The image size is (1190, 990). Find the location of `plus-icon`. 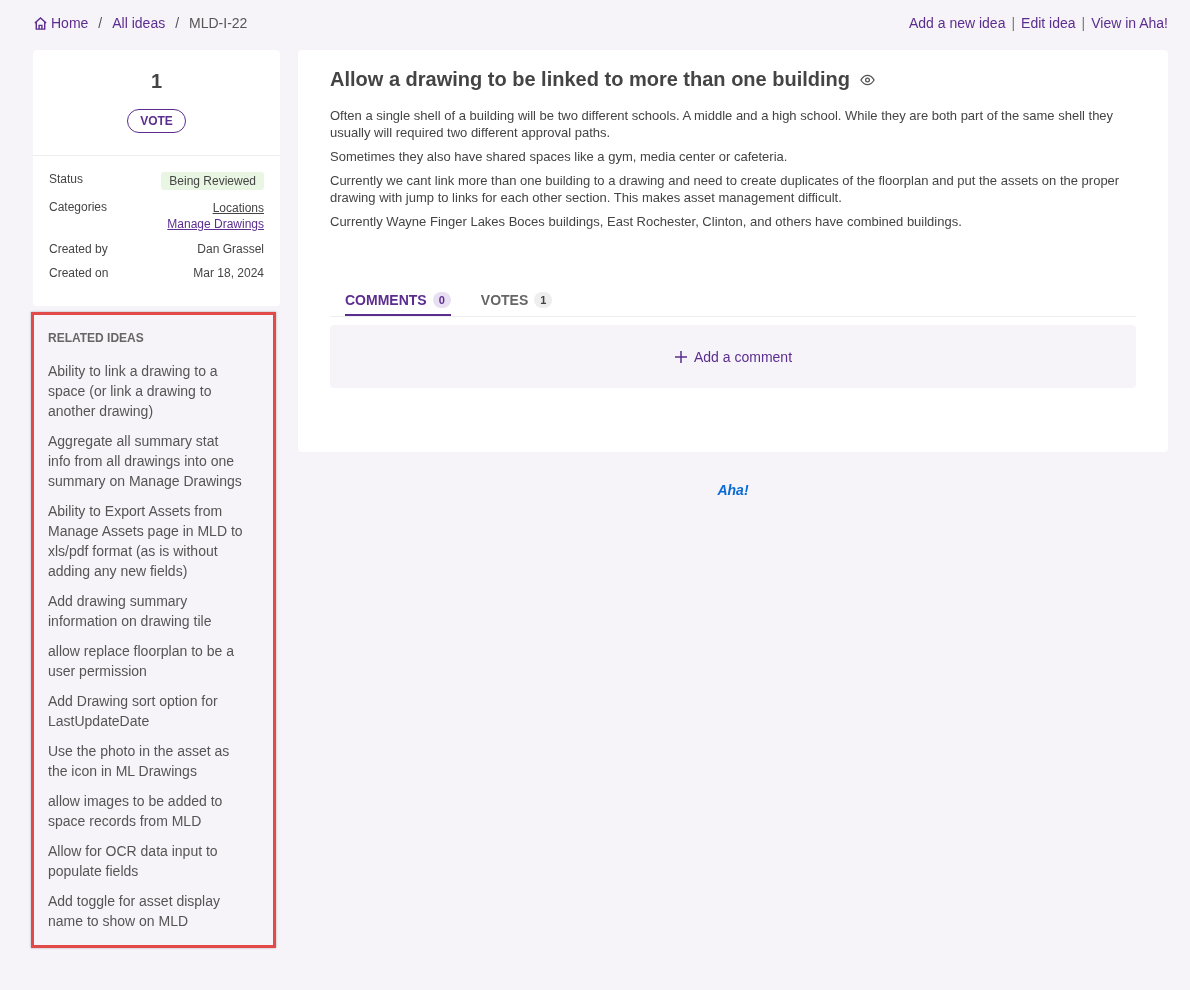

plus-icon is located at coordinates (680, 356).